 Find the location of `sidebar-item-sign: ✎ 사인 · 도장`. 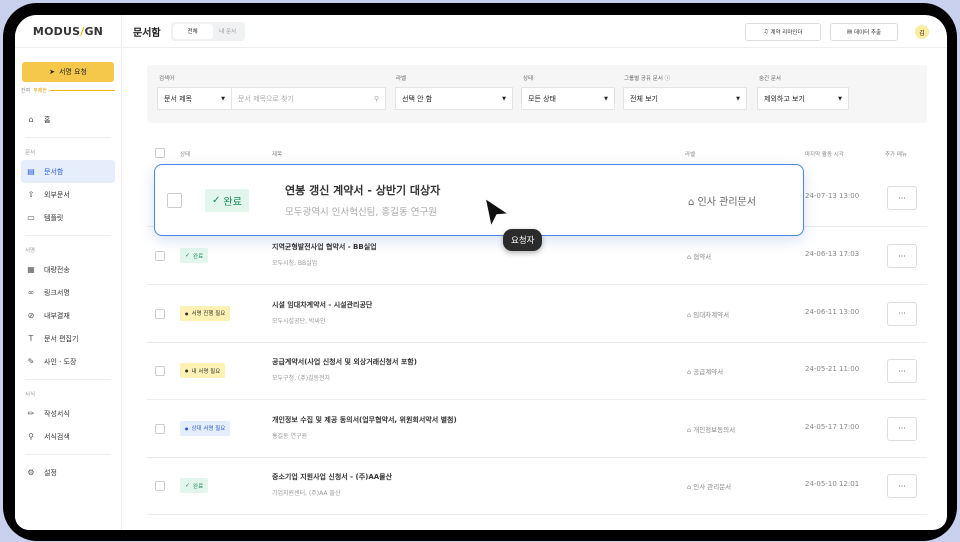

sidebar-item-sign: ✎ 사인 · 도장 is located at coordinates (68, 361).